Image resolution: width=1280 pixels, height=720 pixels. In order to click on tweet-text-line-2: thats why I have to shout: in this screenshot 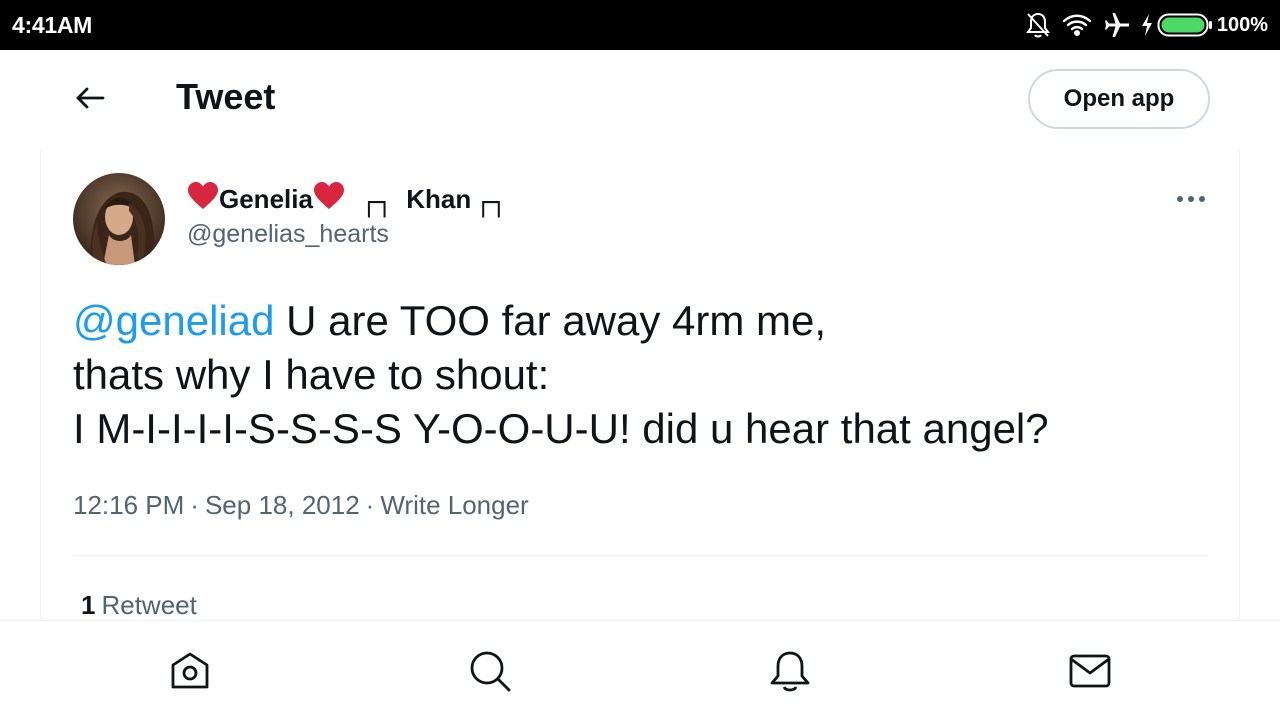, I will do `click(311, 374)`.